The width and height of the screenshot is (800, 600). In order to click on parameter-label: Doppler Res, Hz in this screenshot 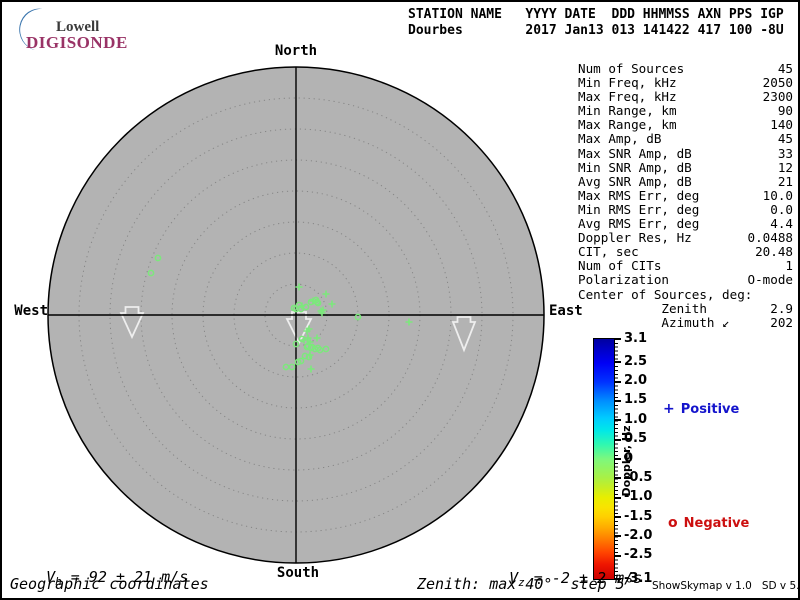, I will do `click(635, 238)`.